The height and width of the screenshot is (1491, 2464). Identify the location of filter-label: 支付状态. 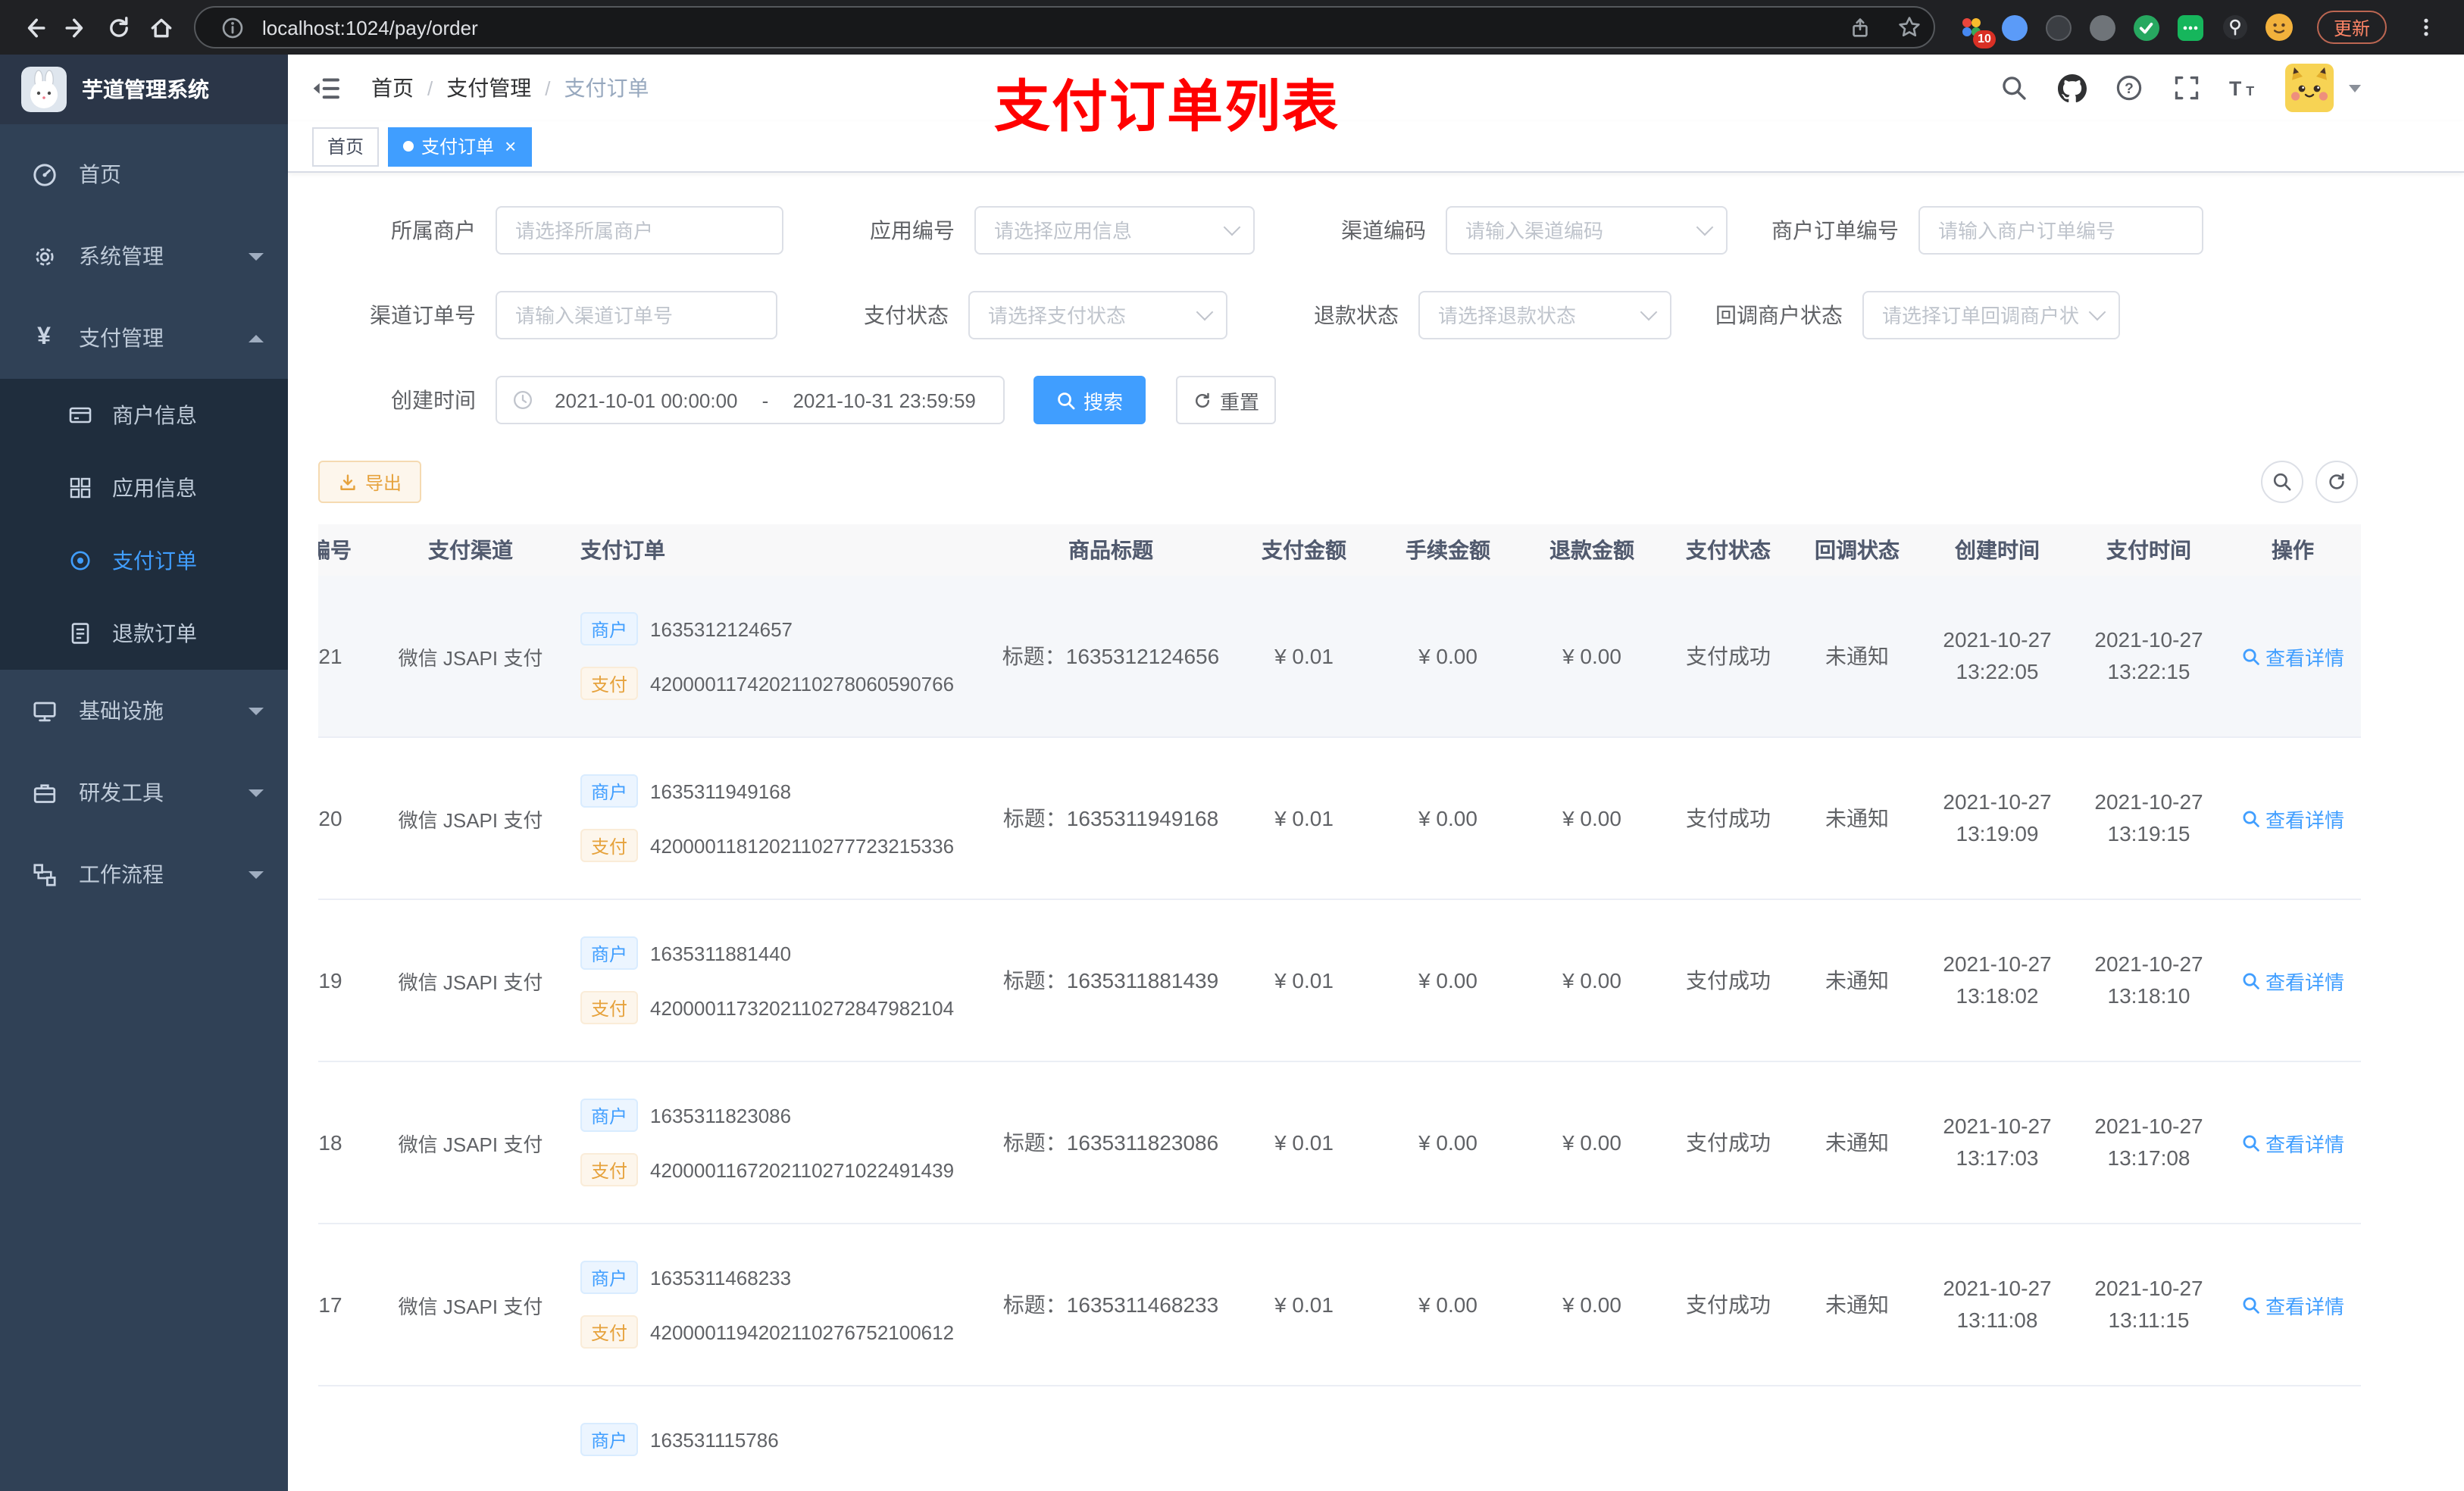
(906, 315).